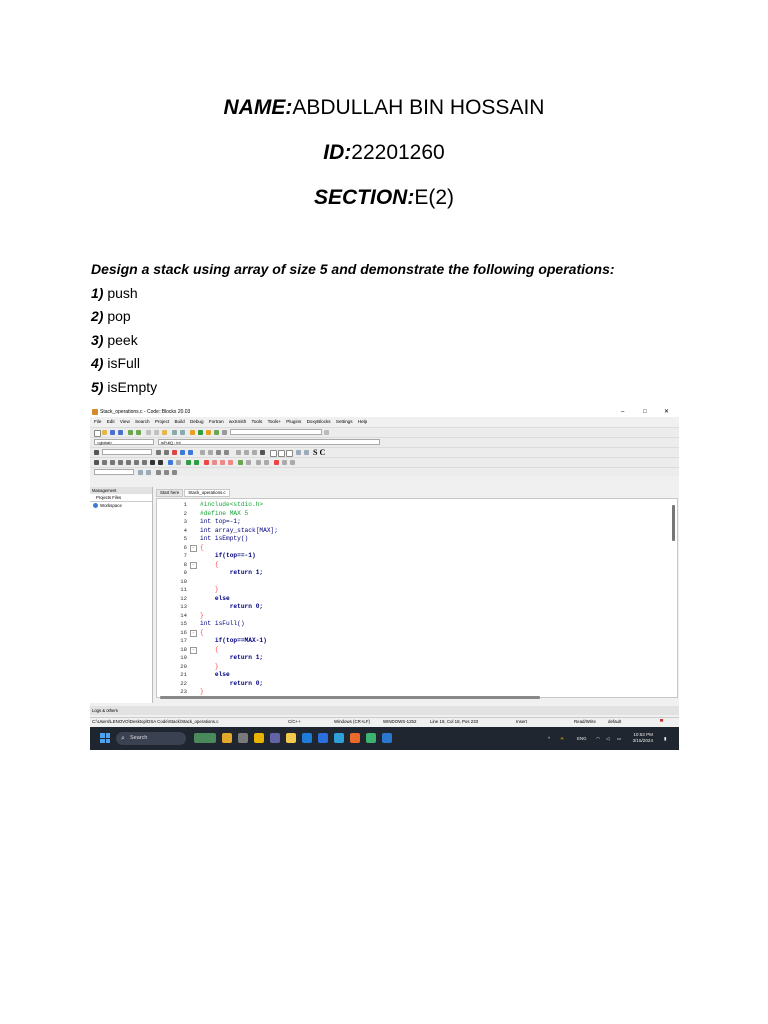 Image resolution: width=768 pixels, height=1024 pixels. I want to click on app4-icon, so click(323, 738).